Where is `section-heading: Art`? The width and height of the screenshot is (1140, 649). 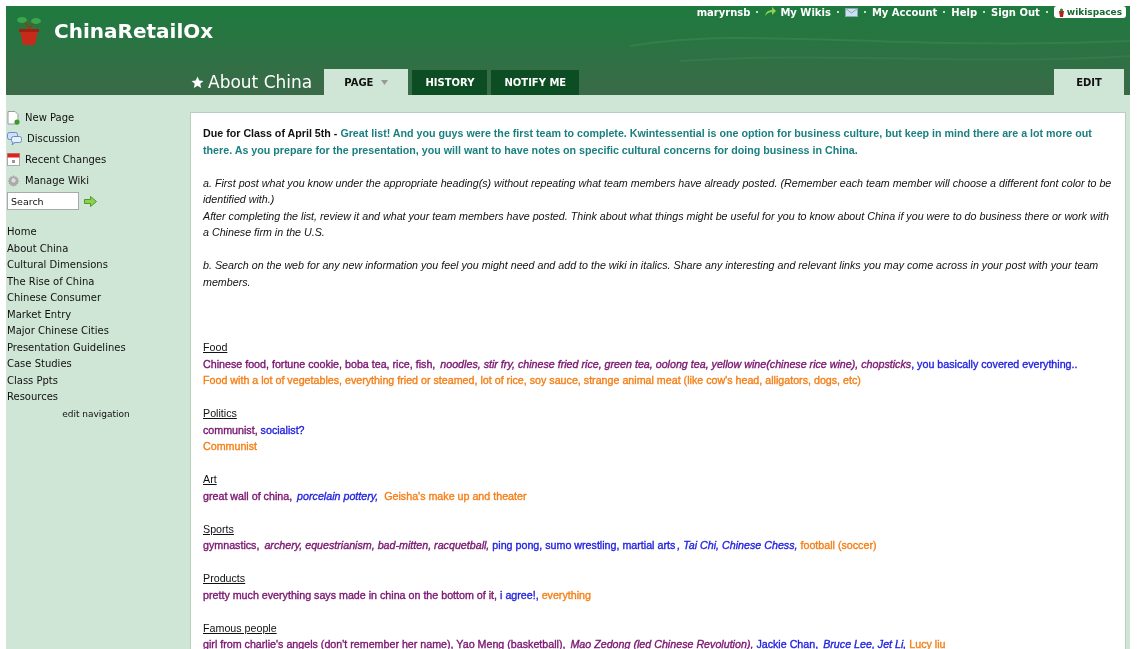
section-heading: Art is located at coordinates (210, 479).